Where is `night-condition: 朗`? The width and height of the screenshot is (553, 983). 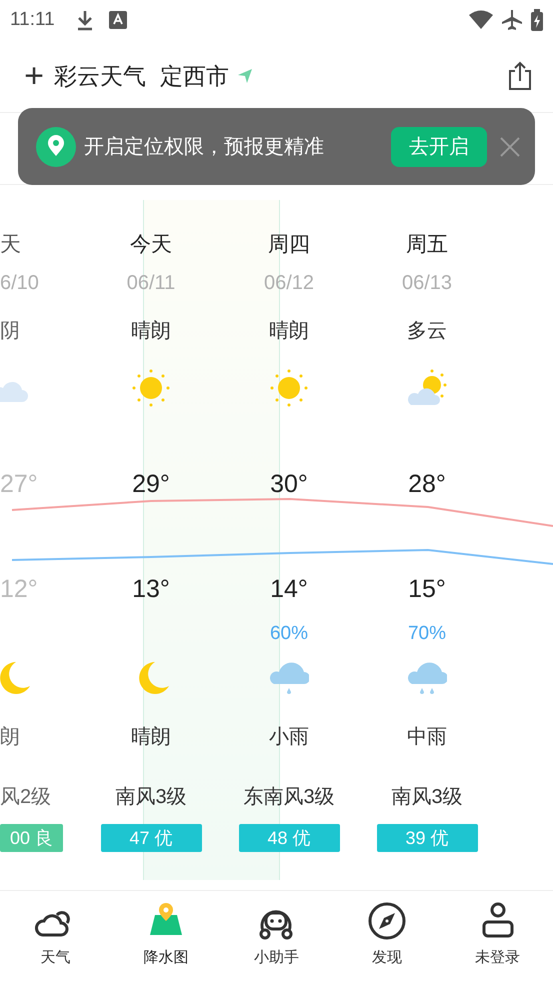 night-condition: 朗 is located at coordinates (10, 737).